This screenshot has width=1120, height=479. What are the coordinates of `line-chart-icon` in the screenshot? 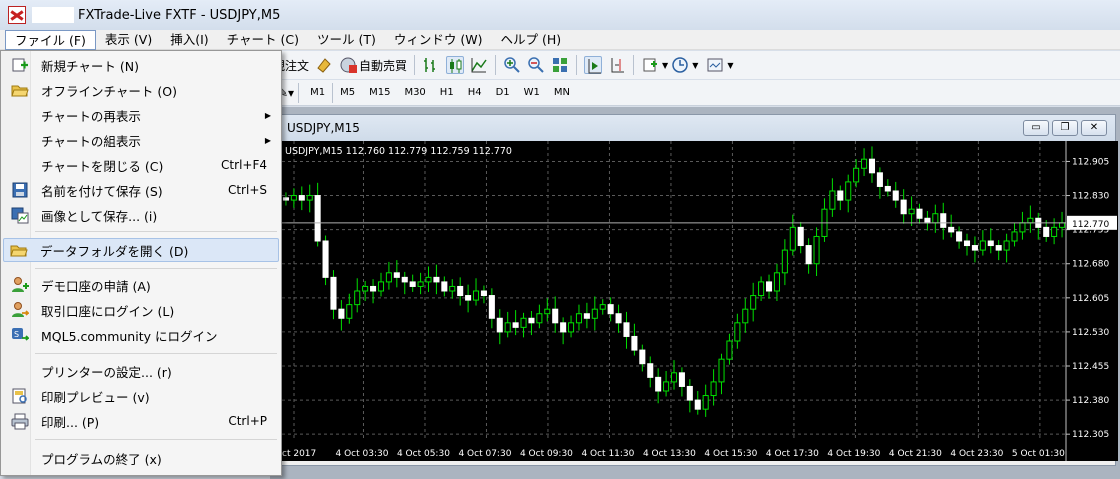 It's located at (479, 65).